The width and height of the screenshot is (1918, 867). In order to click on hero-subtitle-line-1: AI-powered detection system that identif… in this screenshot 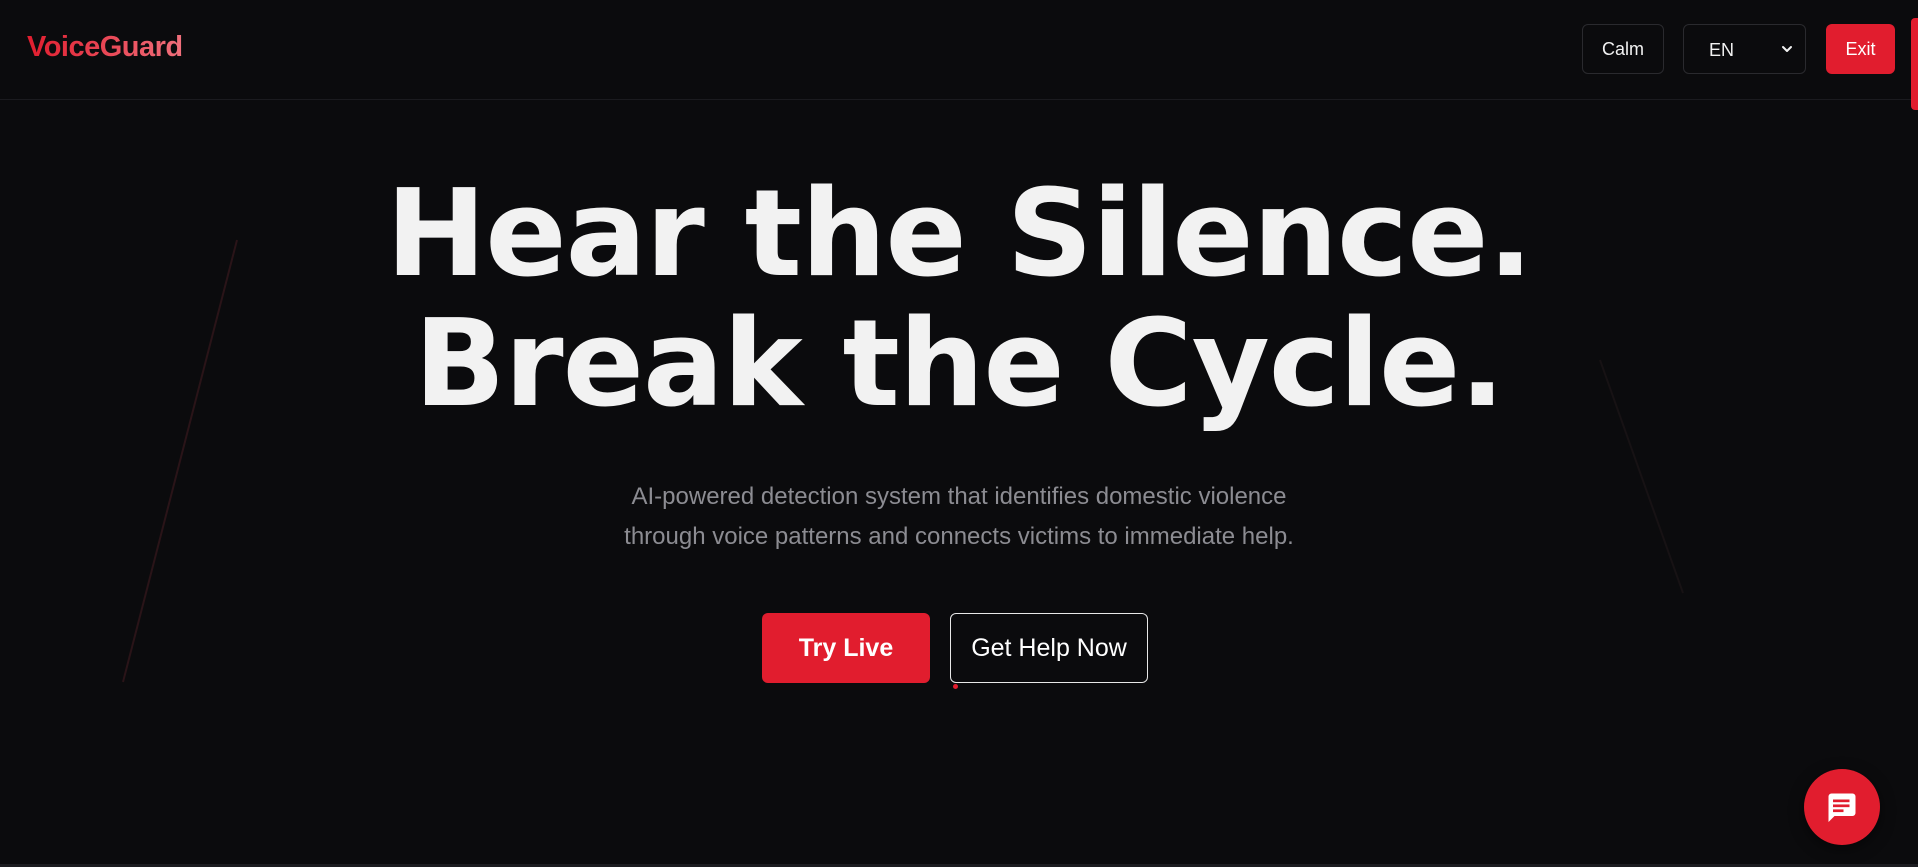, I will do `click(959, 496)`.